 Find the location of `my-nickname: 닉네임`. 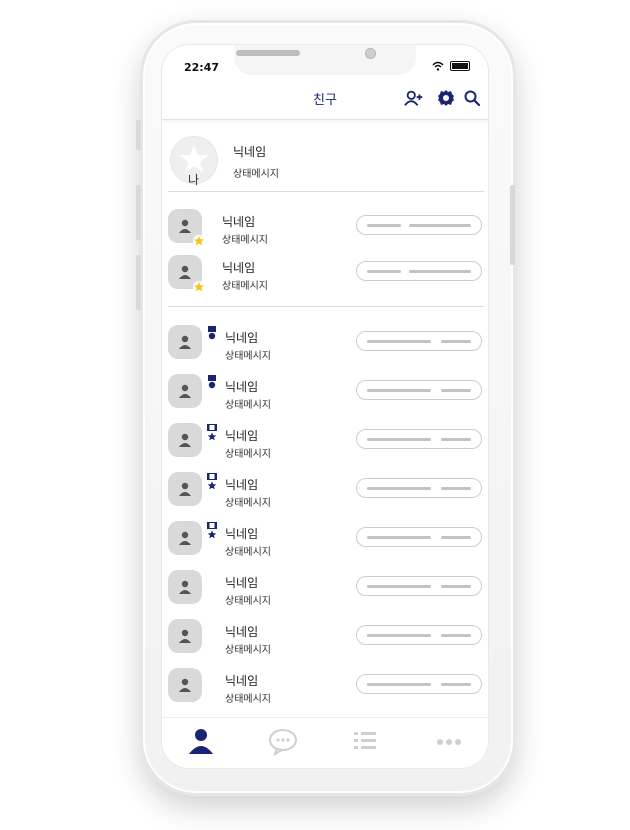

my-nickname: 닉네임 is located at coordinates (250, 152).